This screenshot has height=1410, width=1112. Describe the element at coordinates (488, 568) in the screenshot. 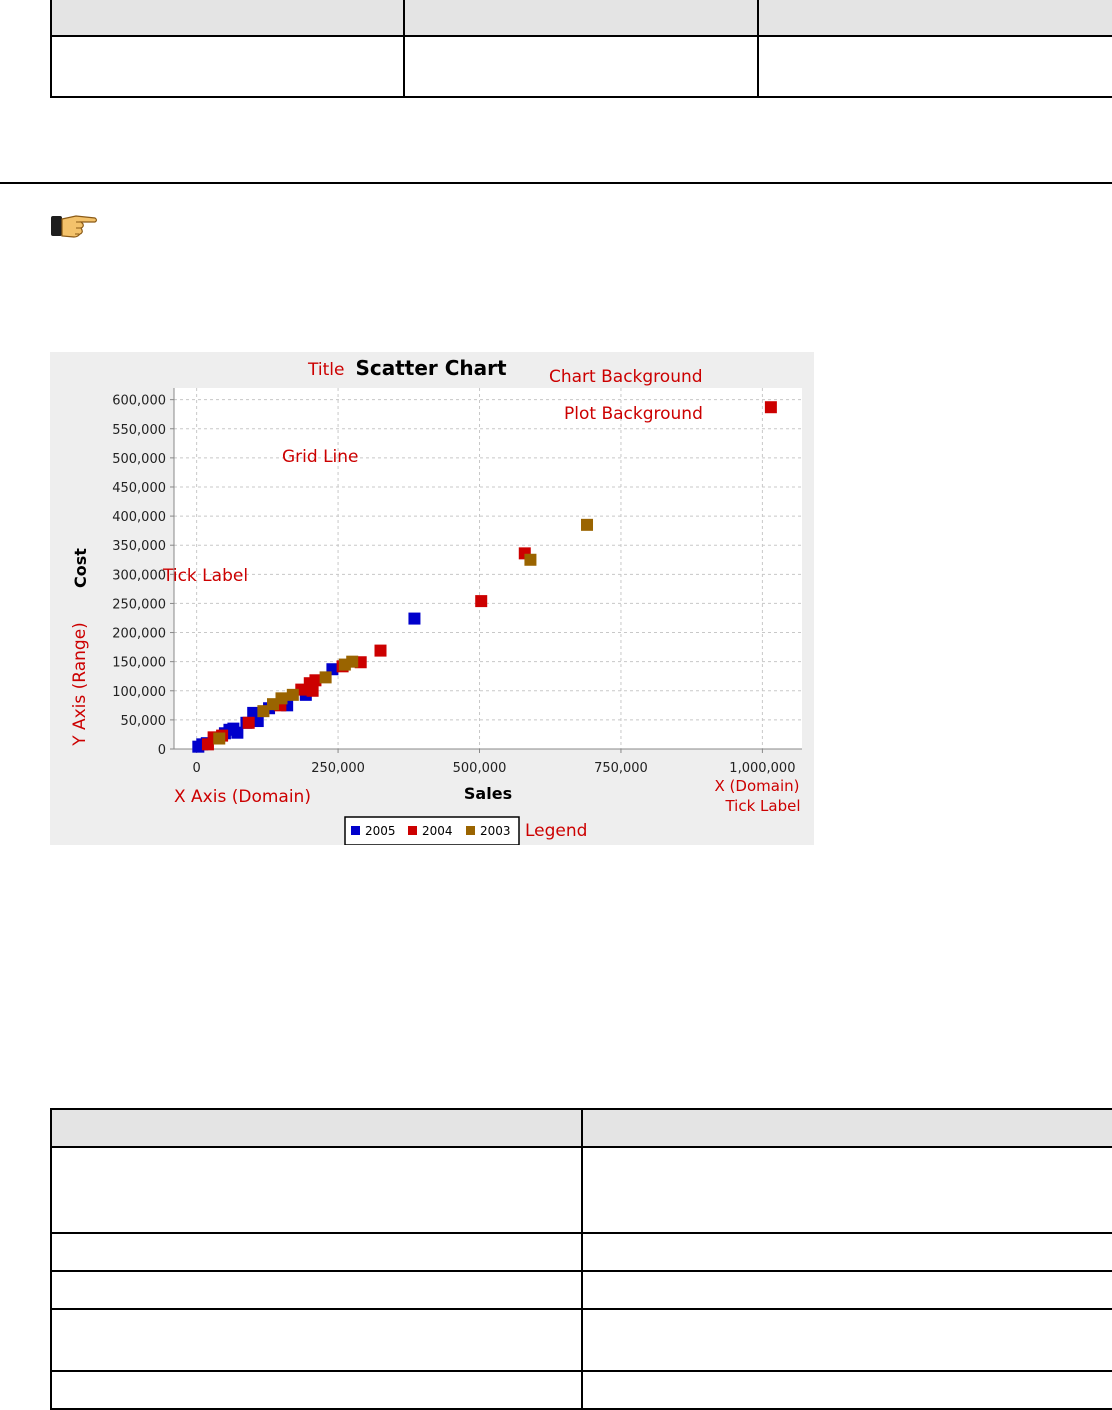

I see `plot-background` at that location.